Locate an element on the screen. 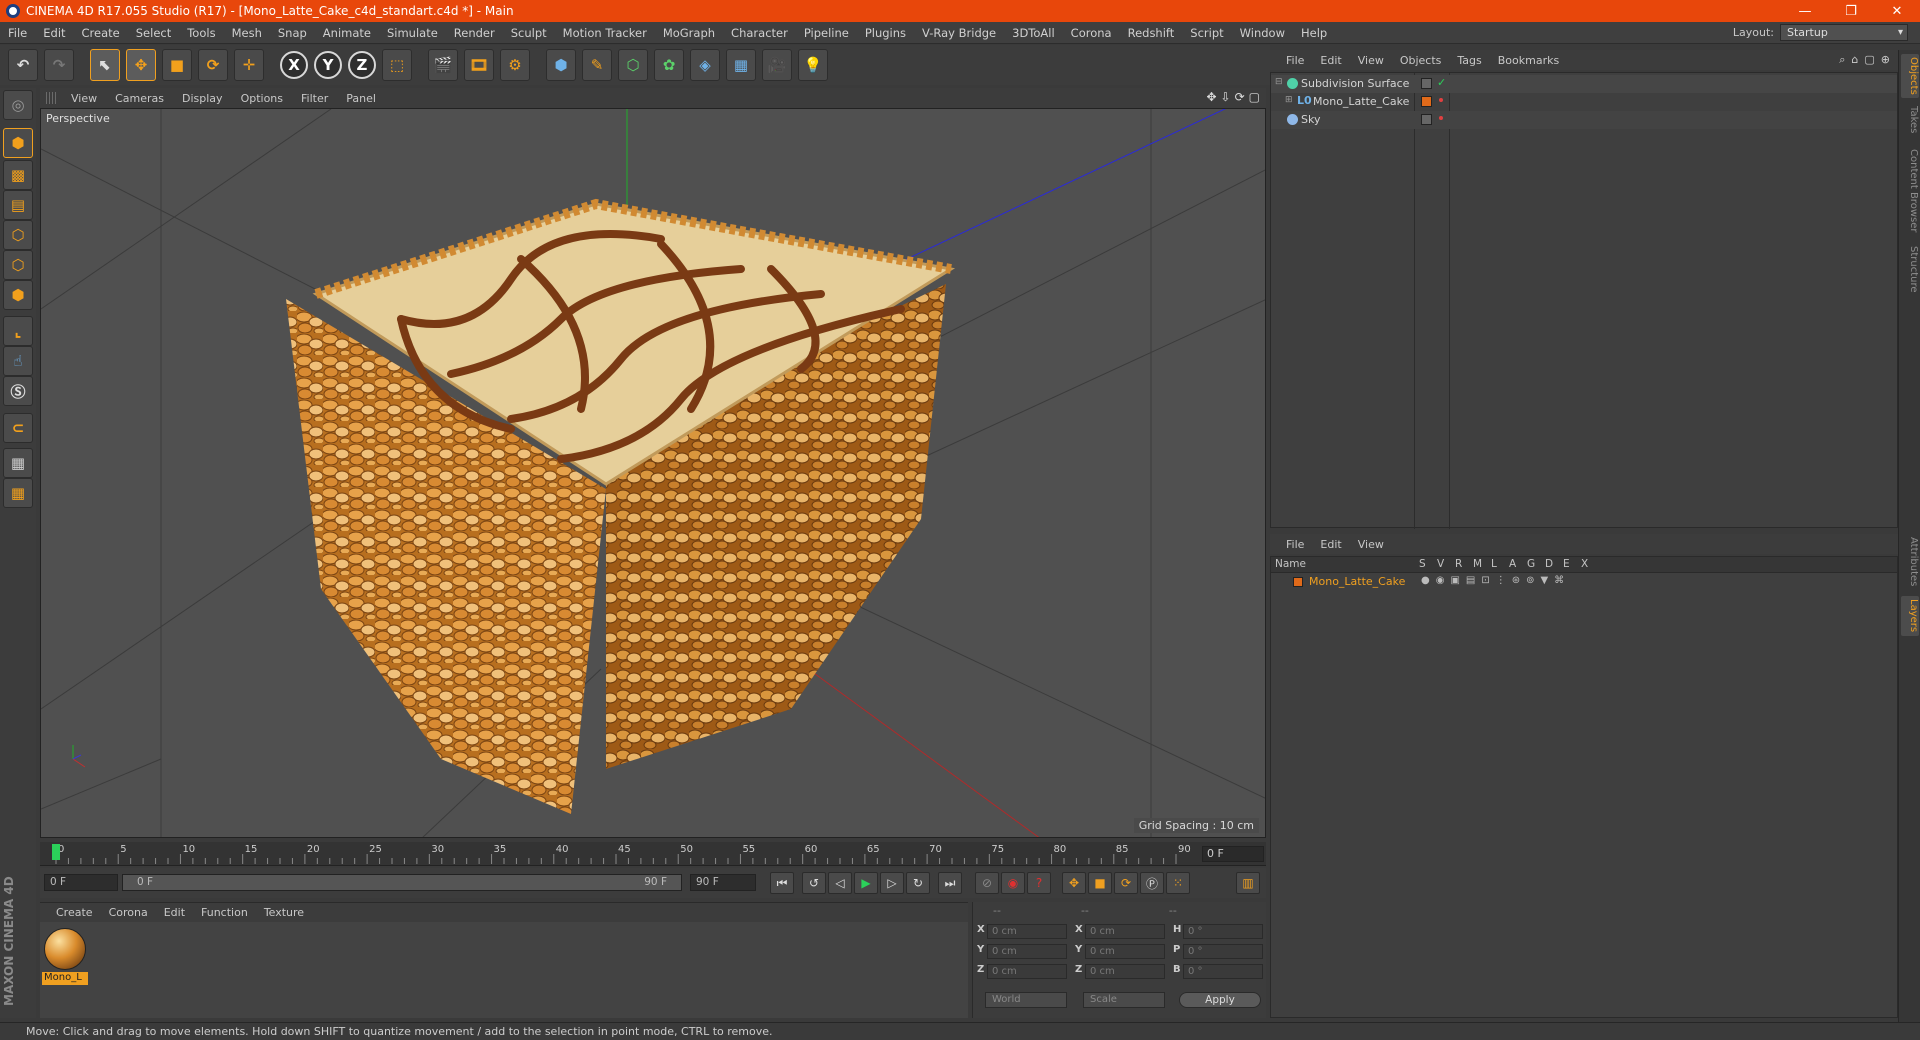 Image resolution: width=1920 pixels, height=1040 pixels. viewport-menu-panel: Panel is located at coordinates (361, 98).